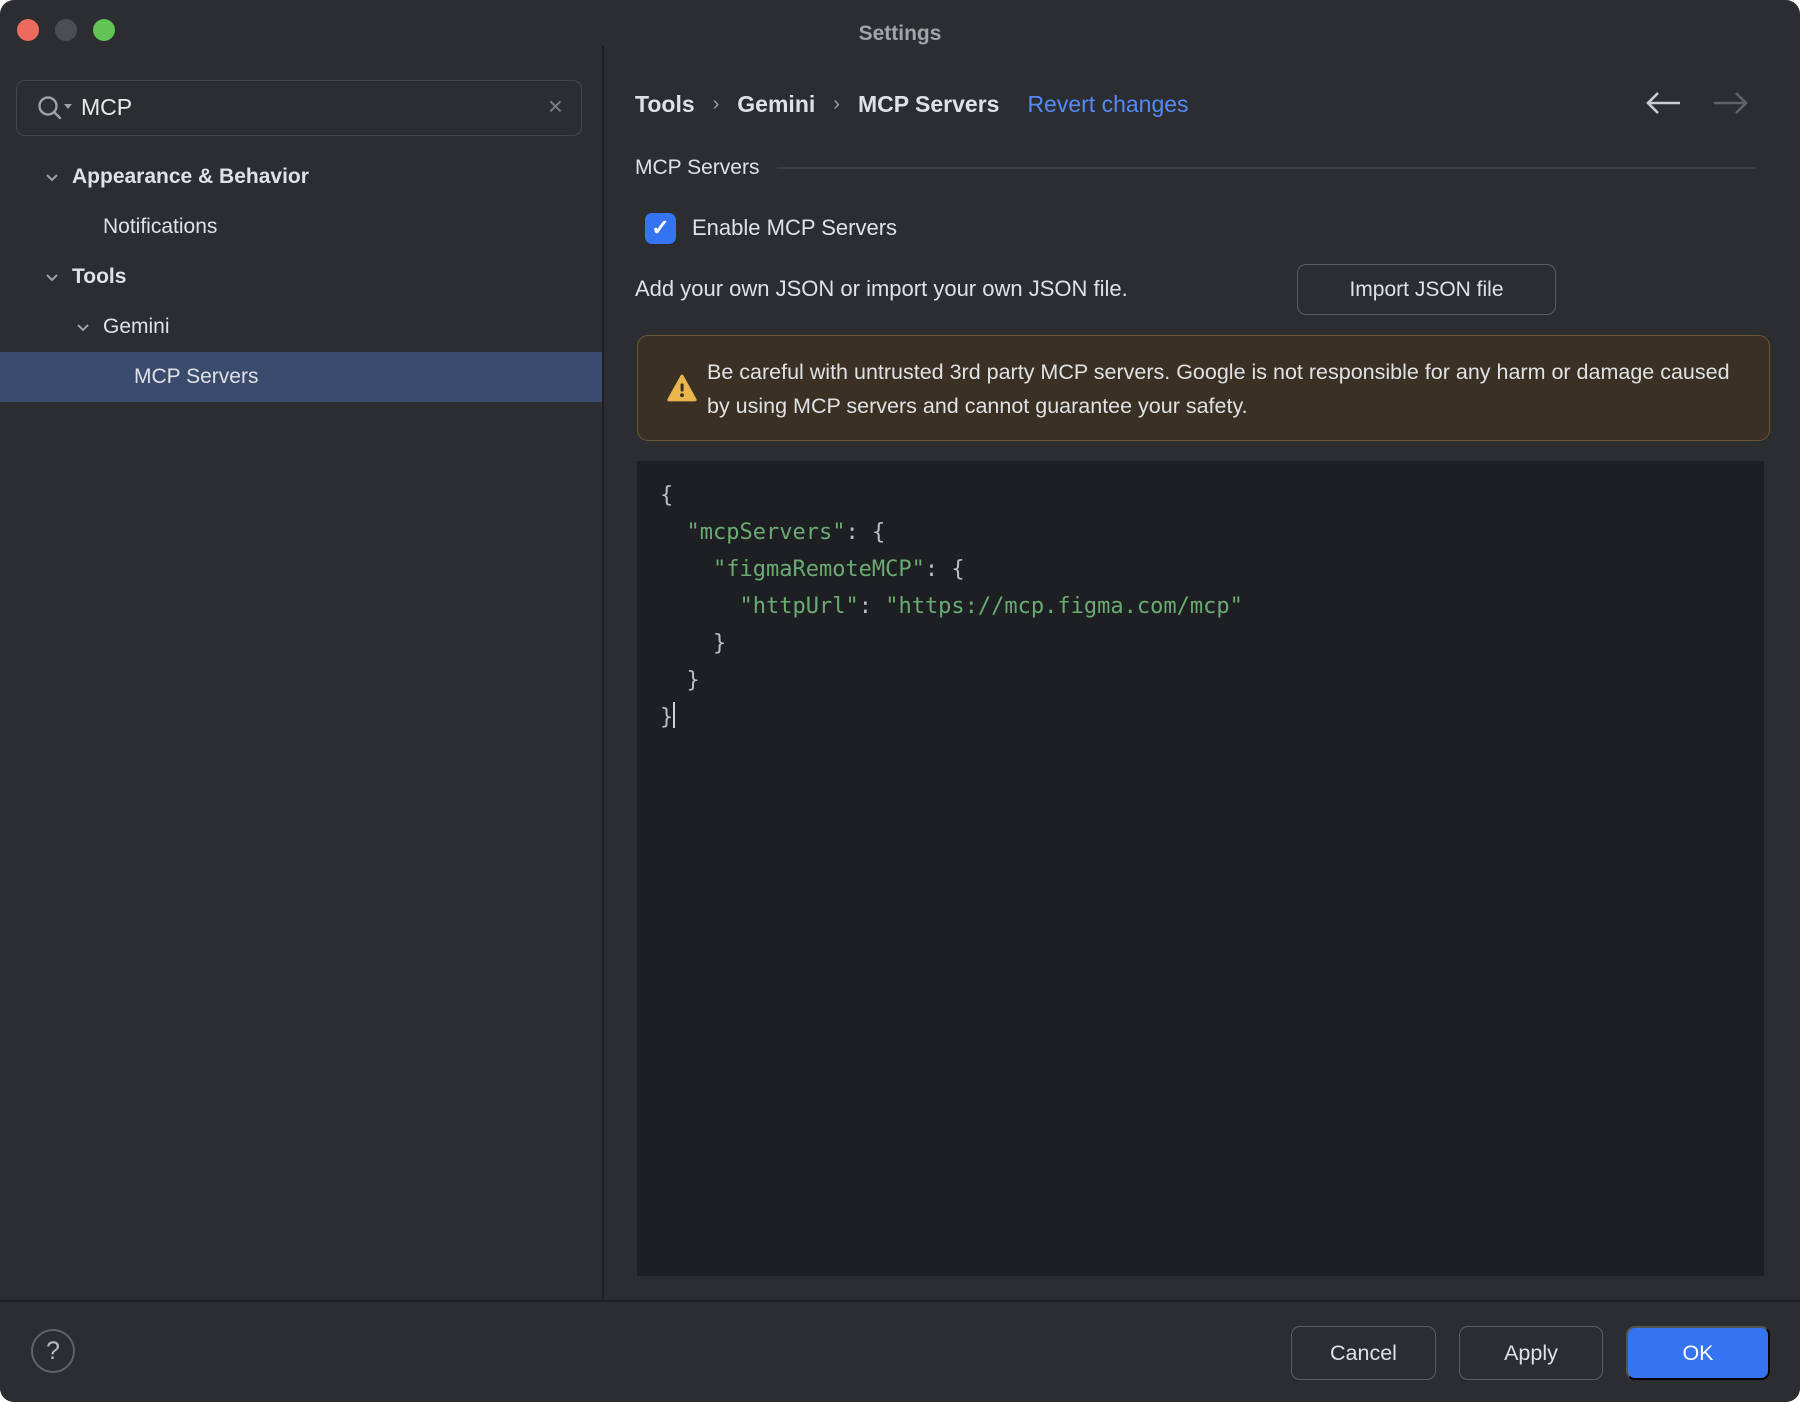 This screenshot has height=1402, width=1800. Describe the element at coordinates (299, 108) in the screenshot. I see `search-input: MCP ×` at that location.